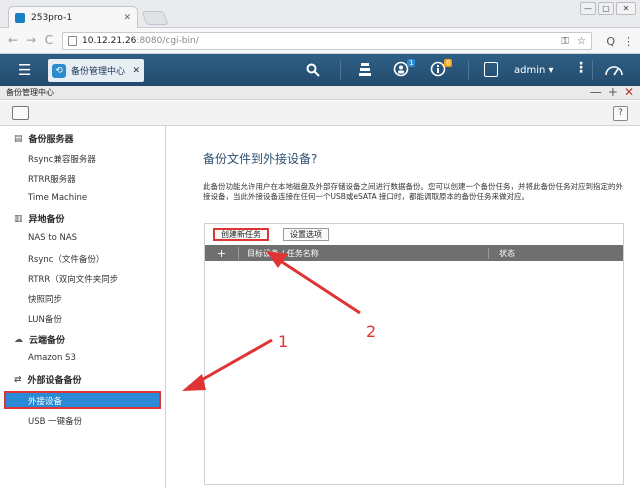 Image resolution: width=640 pixels, height=488 pixels. What do you see at coordinates (271, 321) in the screenshot?
I see `annotation-arrows` at bounding box center [271, 321].